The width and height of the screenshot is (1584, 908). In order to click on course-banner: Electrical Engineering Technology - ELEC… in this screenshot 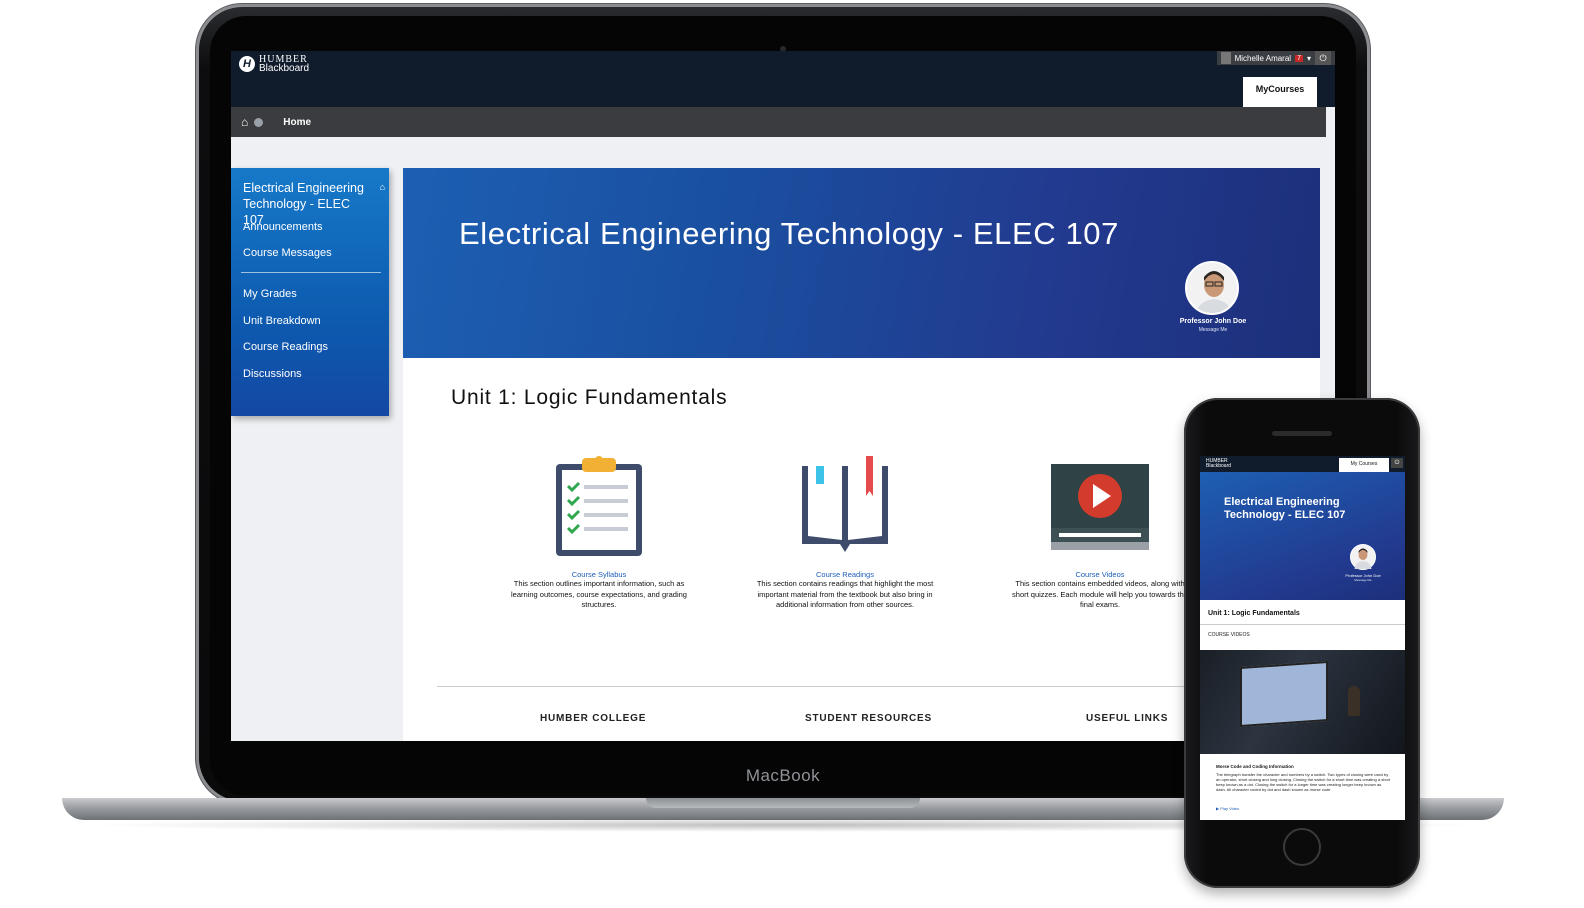, I will do `click(861, 263)`.